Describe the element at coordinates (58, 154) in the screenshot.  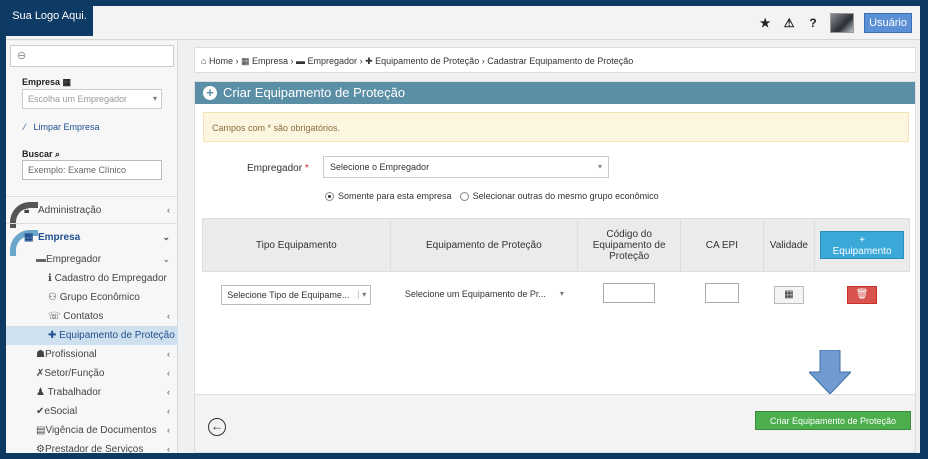
I see `search-icon: ⌕` at that location.